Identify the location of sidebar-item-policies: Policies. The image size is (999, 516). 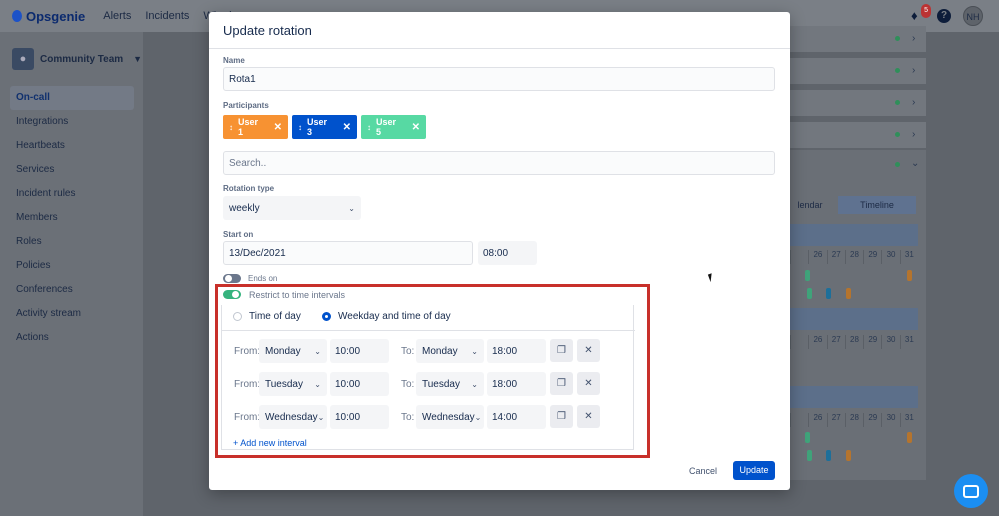
(72, 266).